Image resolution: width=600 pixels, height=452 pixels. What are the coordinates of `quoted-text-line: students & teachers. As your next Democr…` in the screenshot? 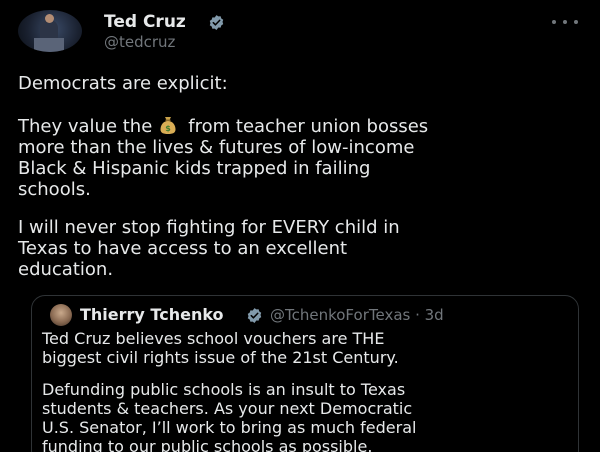 It's located at (227, 408).